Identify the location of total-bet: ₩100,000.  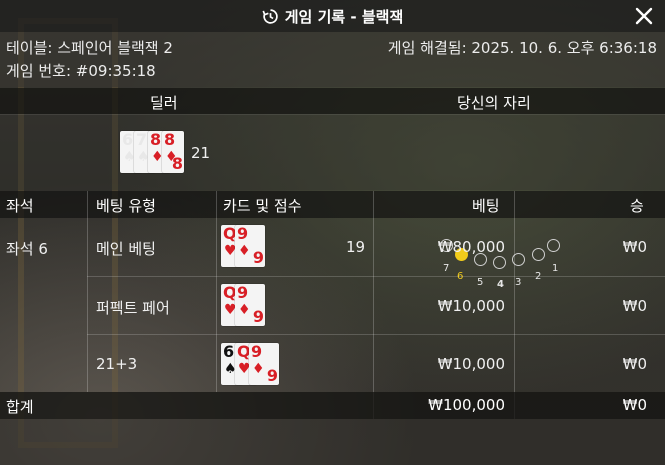
(466, 405).